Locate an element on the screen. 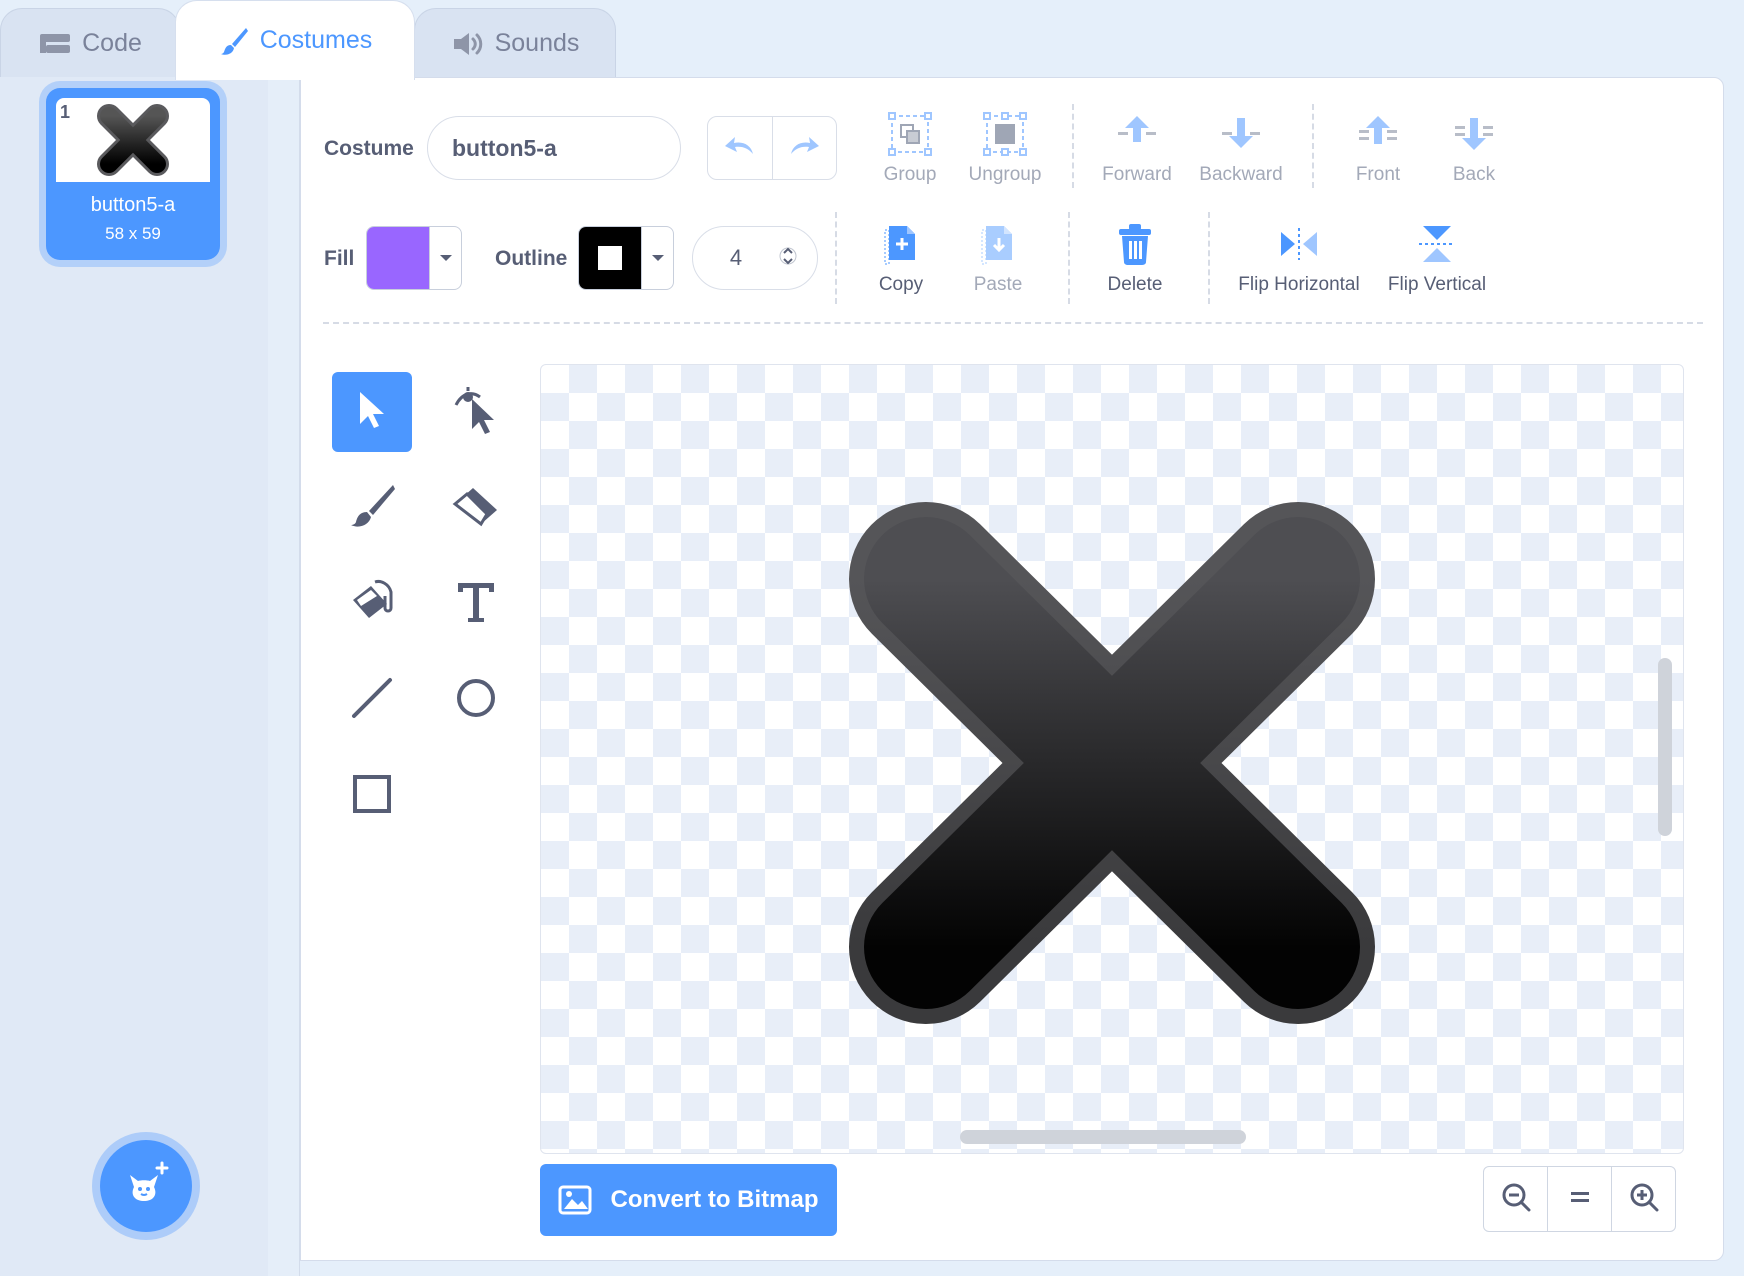 The height and width of the screenshot is (1276, 1744). group-button: Group is located at coordinates (910, 148).